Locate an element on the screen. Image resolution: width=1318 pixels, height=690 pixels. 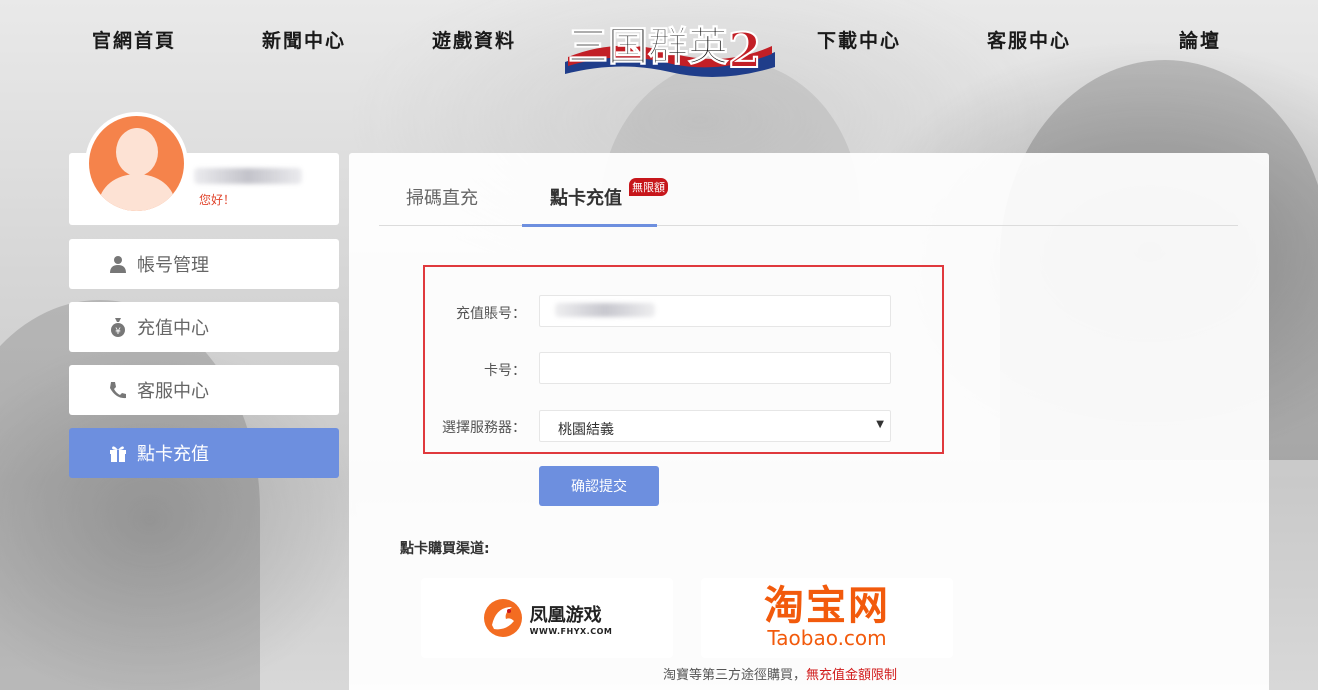
account-redacted is located at coordinates (605, 310).